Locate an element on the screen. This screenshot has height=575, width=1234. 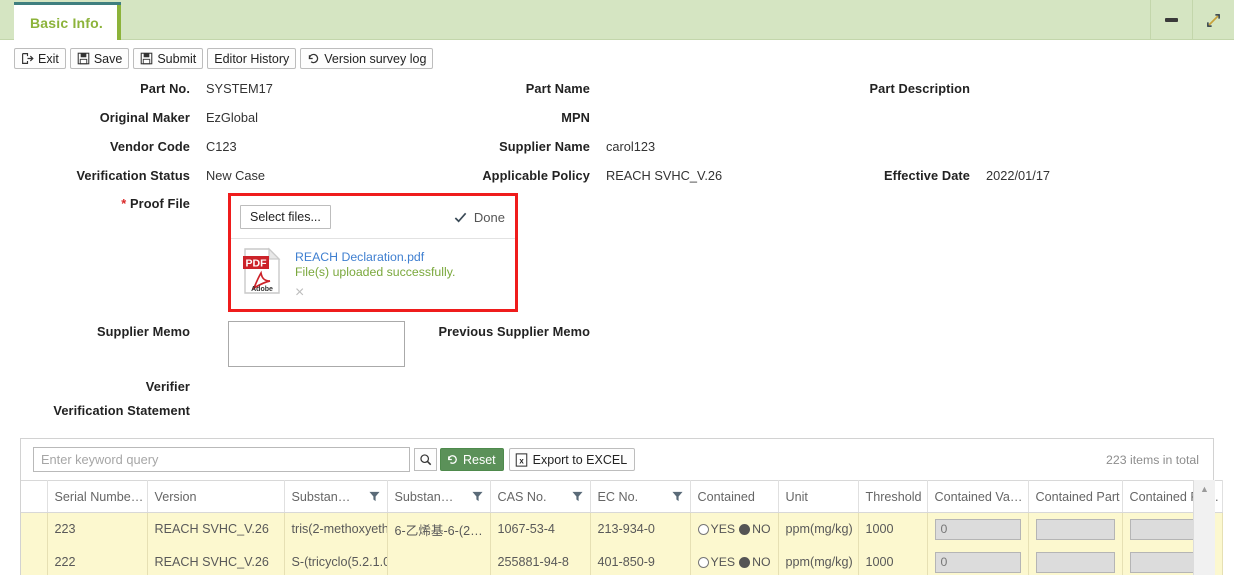
export-excel-button: x Export to EXCEL is located at coordinates (572, 459).